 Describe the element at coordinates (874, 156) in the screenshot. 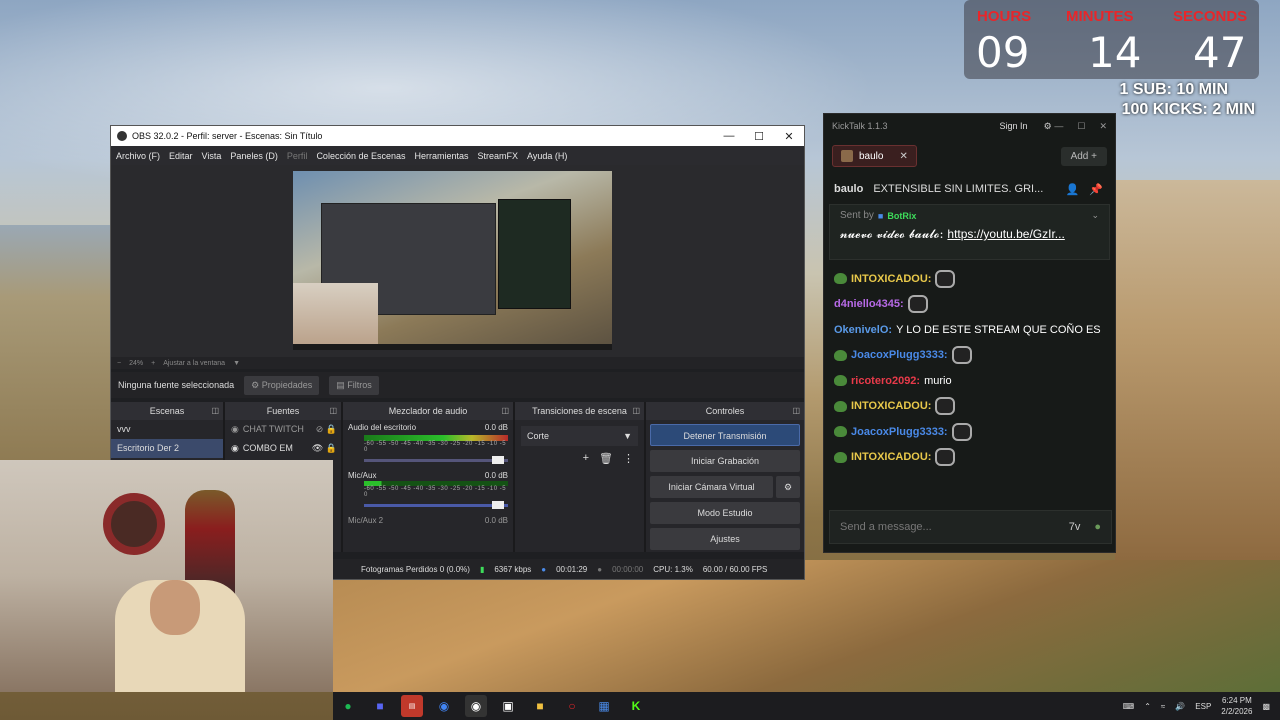

I see `channel-tab: baulo ✕` at that location.